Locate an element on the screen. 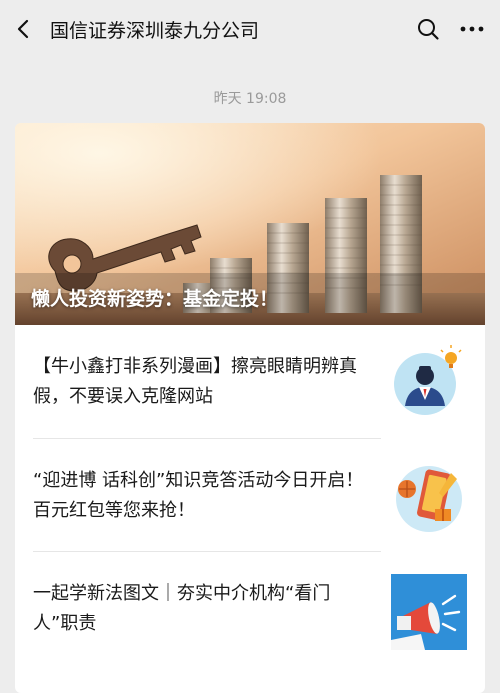 The width and height of the screenshot is (500, 693). message-timestamp: 昨天 19:08 is located at coordinates (250, 99).